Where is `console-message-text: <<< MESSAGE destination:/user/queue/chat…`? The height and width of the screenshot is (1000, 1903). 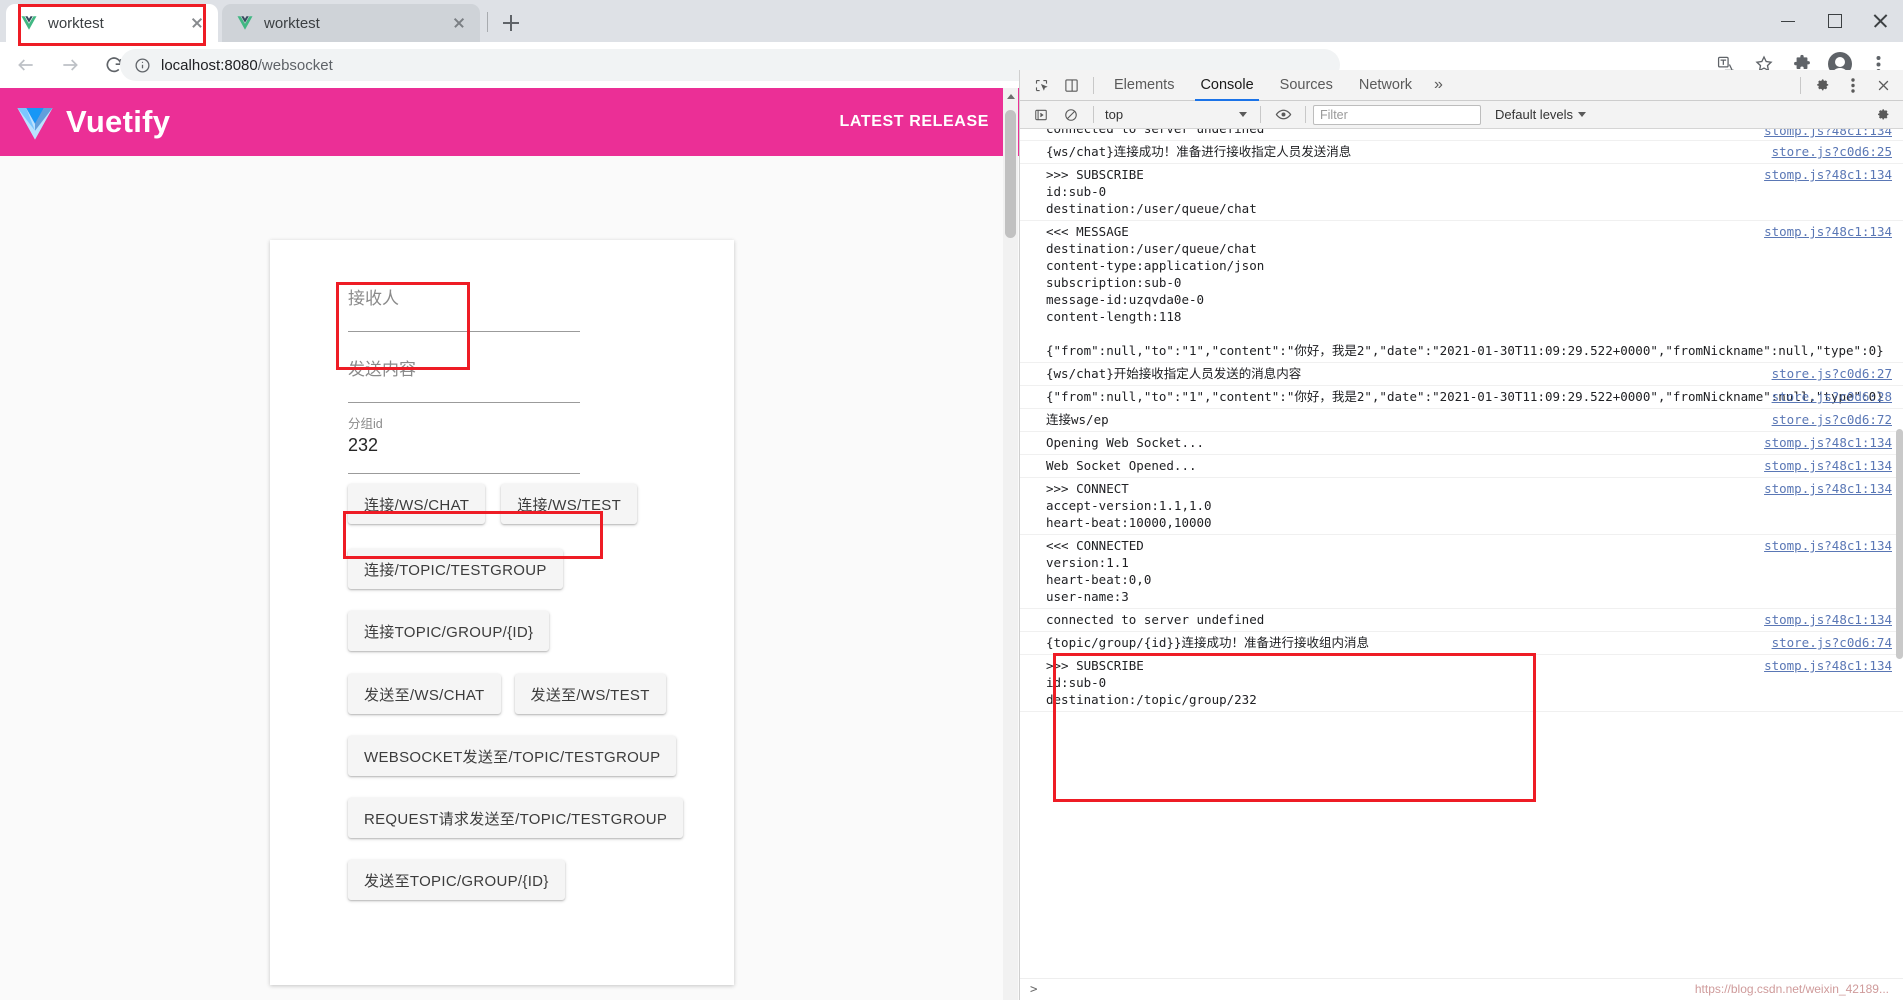 console-message-text: <<< MESSAGE destination:/user/queue/chat… is located at coordinates (1465, 291).